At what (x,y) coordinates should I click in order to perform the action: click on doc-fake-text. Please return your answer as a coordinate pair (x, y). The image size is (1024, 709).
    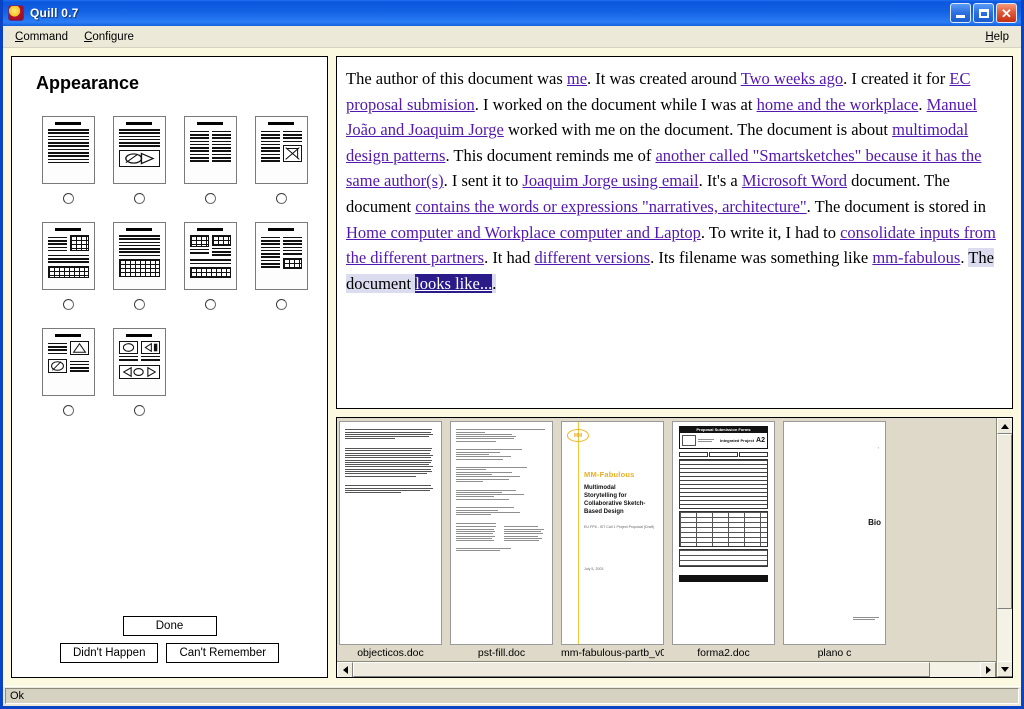
    Looking at the image, I should click on (501, 490).